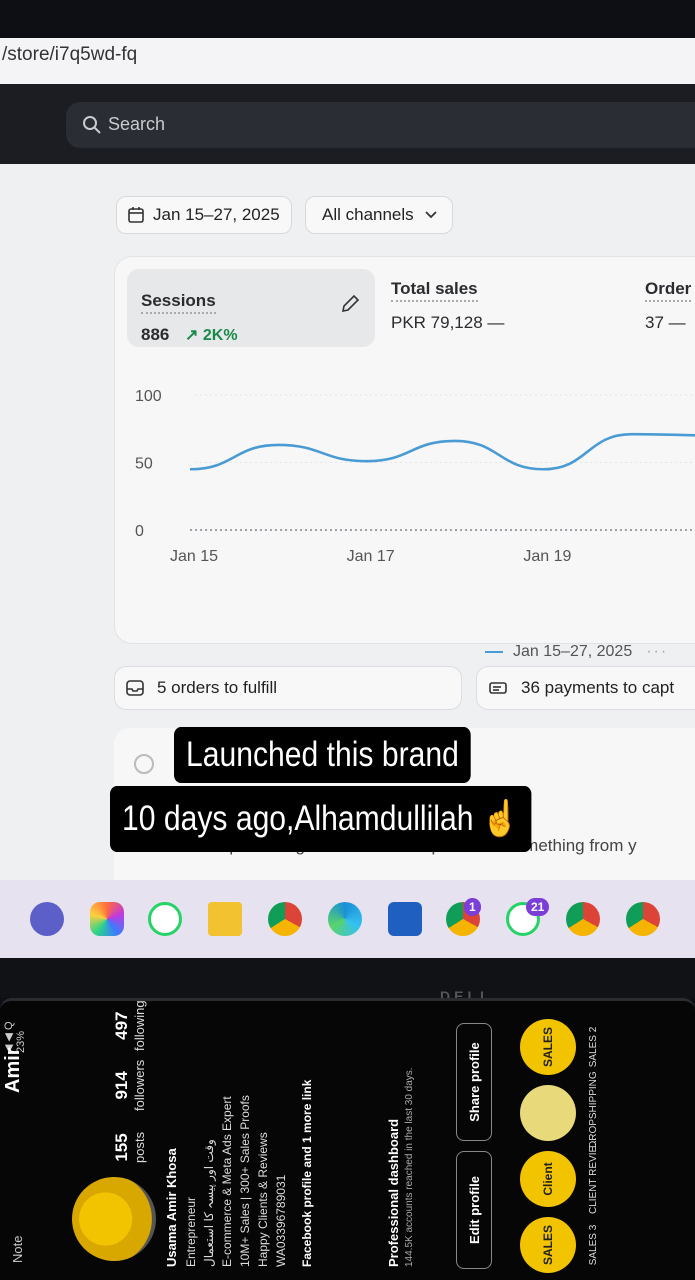 This screenshot has height=1280, width=695. Describe the element at coordinates (121, 1085) in the screenshot. I see `followers-number: 914` at that location.